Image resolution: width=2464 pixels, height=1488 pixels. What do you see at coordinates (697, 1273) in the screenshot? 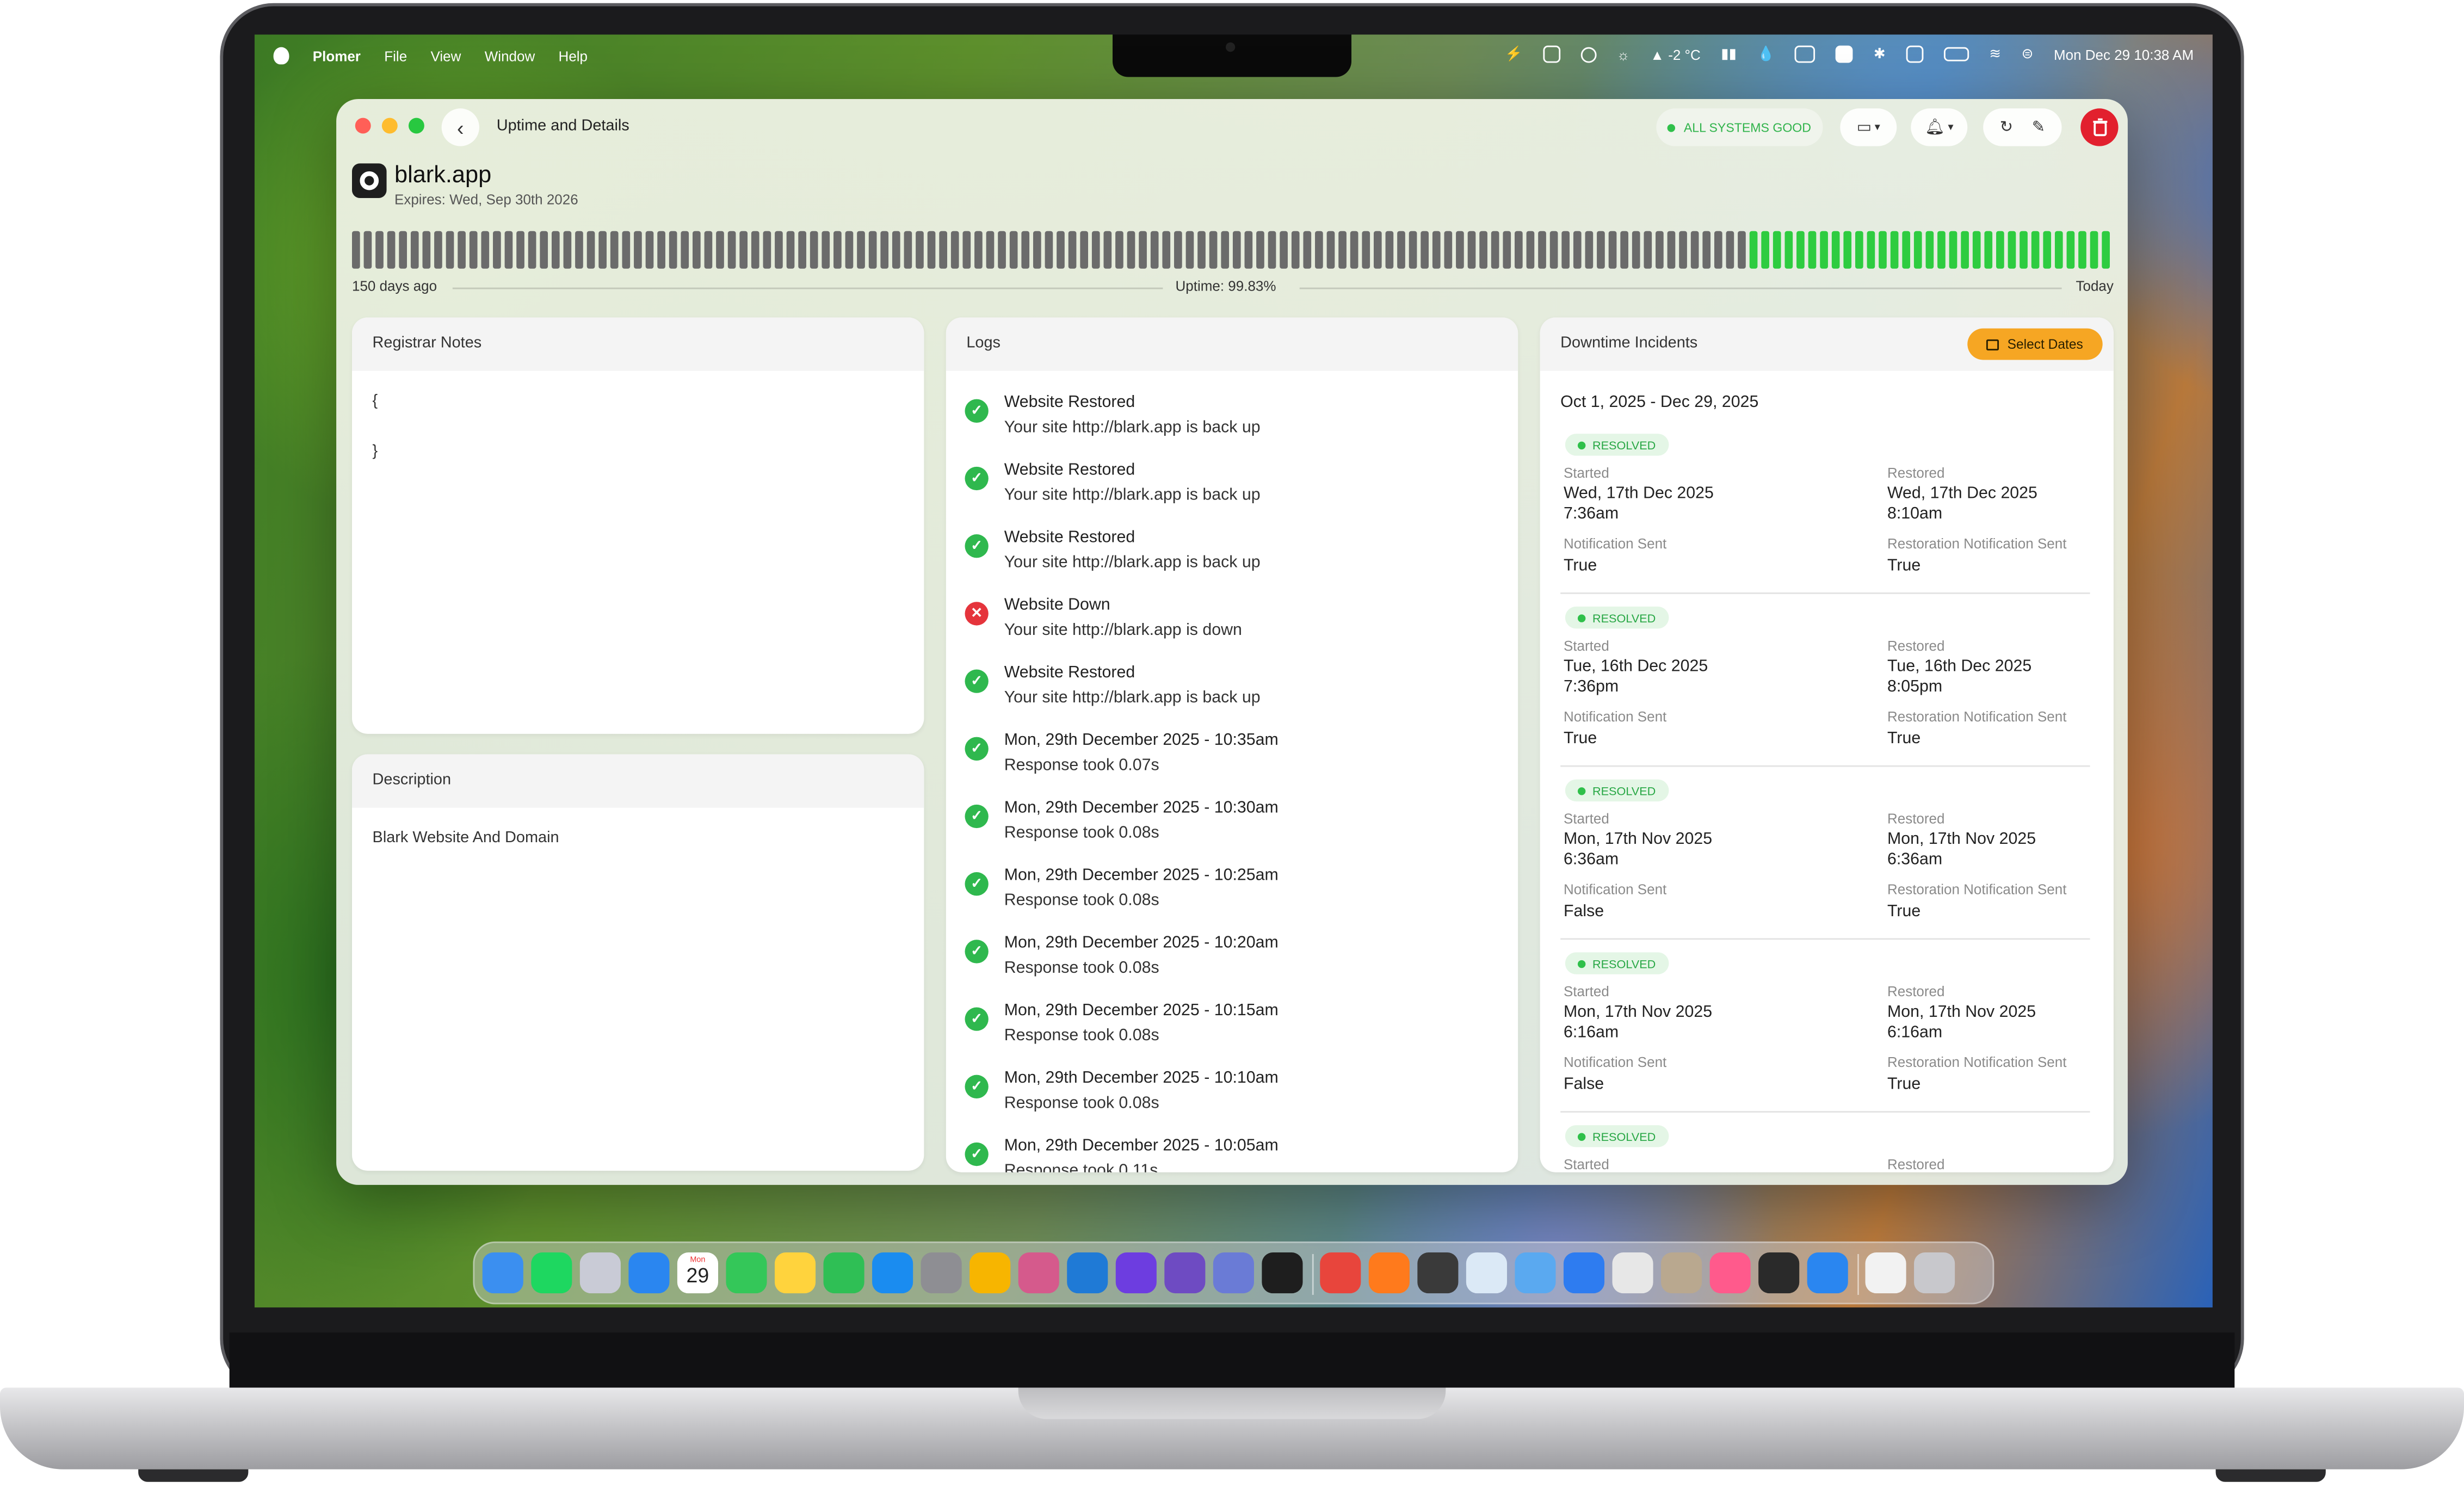
I see `dock-calendar-icon: Mon 29` at bounding box center [697, 1273].